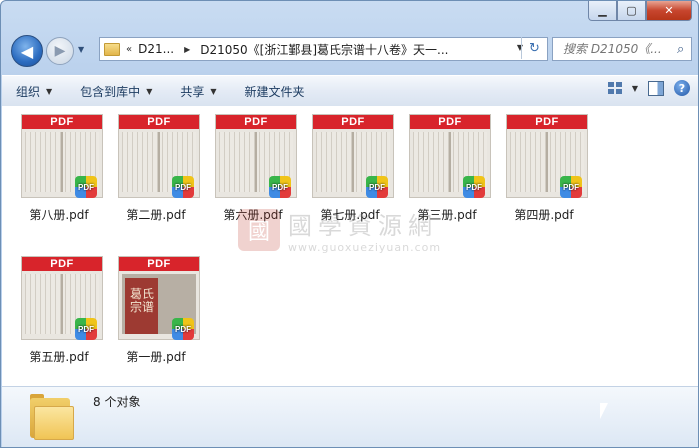 This screenshot has width=699, height=448. I want to click on watermark: 國 國學資源網 www.guoxueziyuan.com, so click(339, 230).